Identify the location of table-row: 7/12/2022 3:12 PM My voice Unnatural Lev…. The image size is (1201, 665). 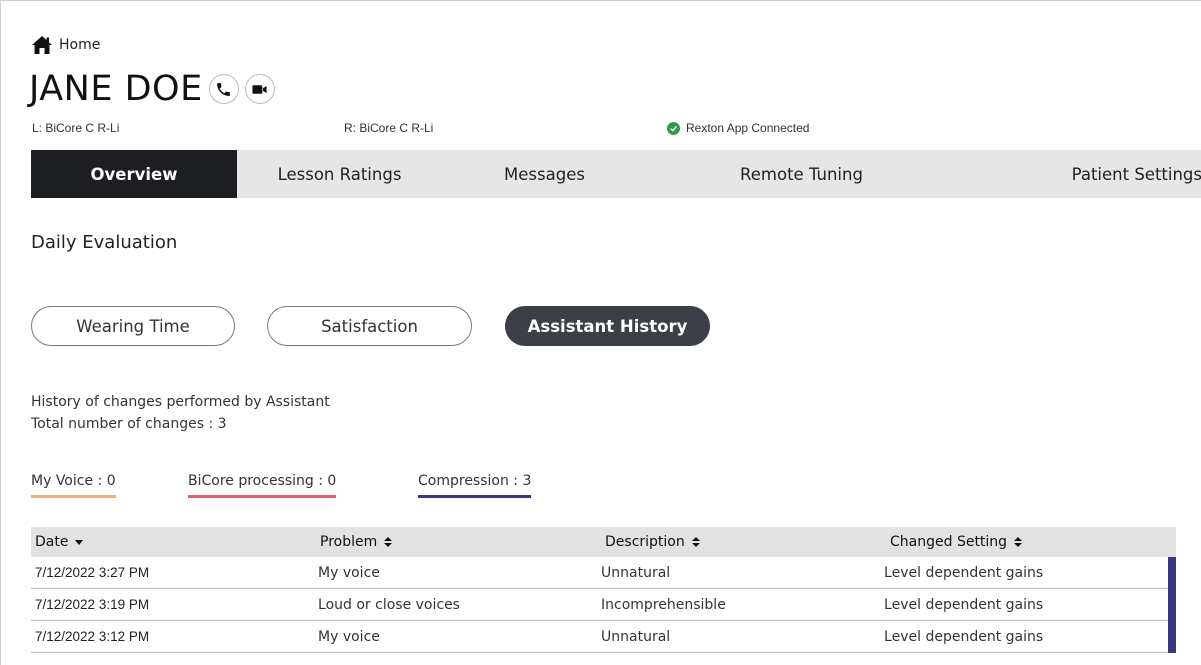
(599, 637).